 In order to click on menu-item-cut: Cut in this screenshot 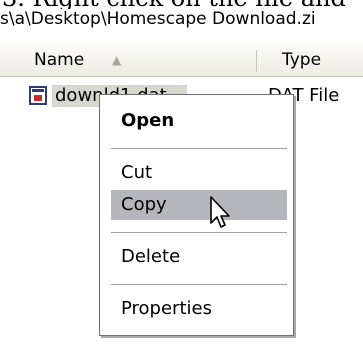, I will do `click(199, 173)`.